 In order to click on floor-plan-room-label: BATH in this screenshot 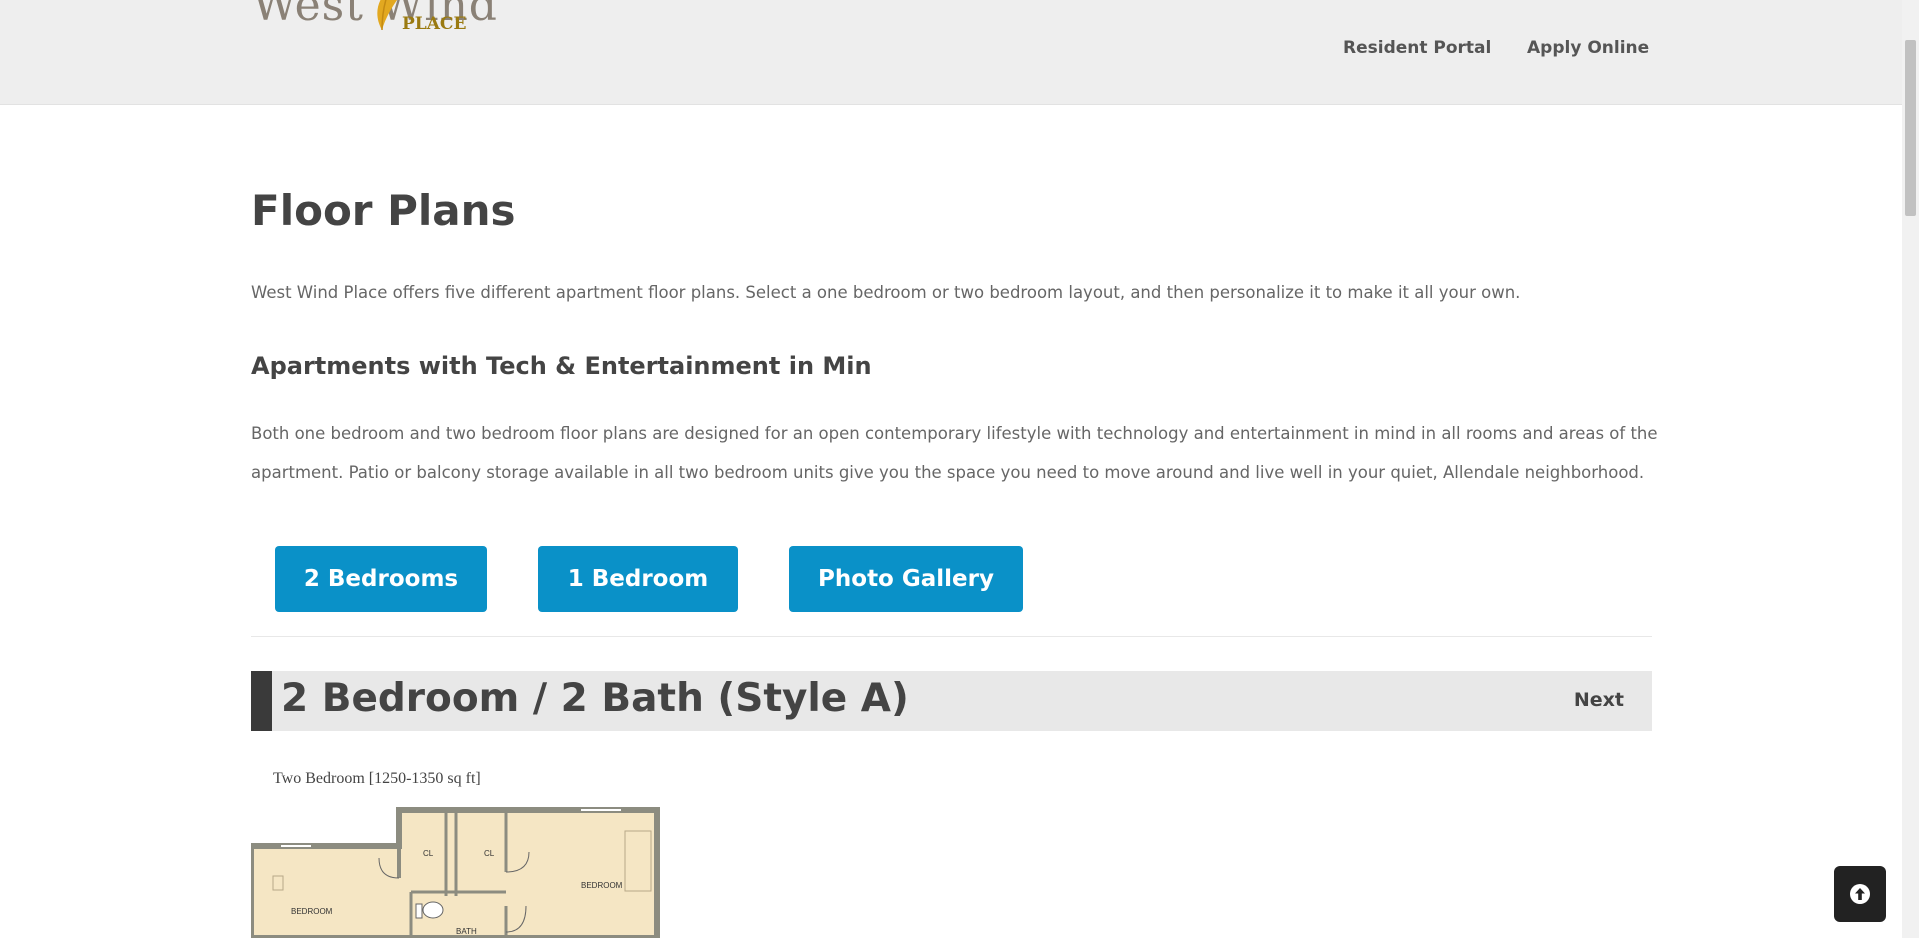, I will do `click(466, 931)`.